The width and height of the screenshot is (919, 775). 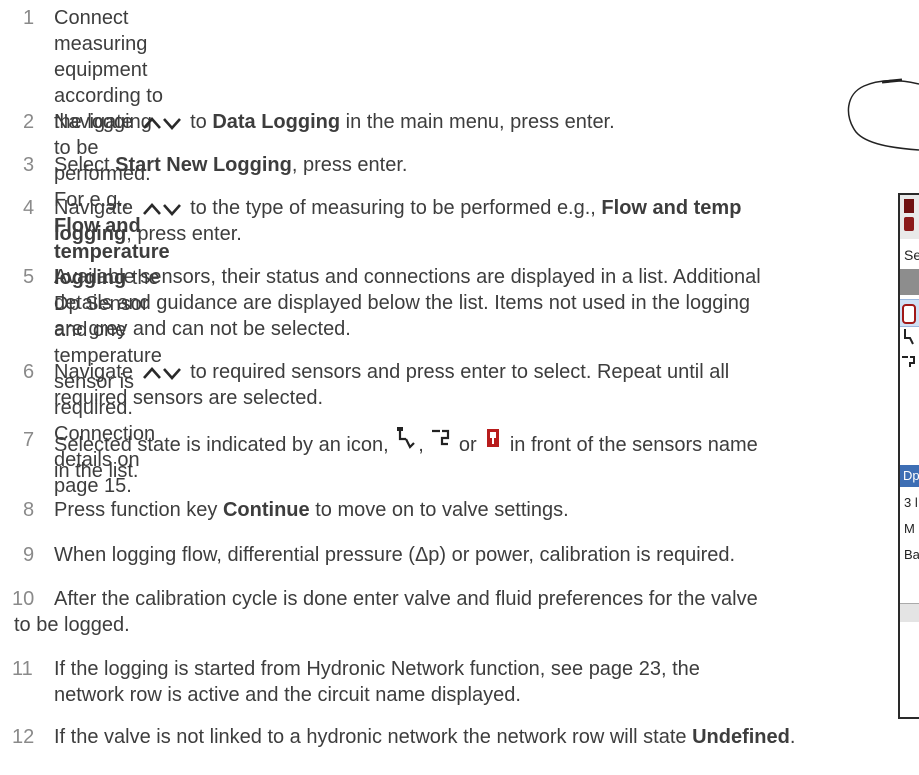 What do you see at coordinates (29, 18) in the screenshot?
I see `step-number: 1` at bounding box center [29, 18].